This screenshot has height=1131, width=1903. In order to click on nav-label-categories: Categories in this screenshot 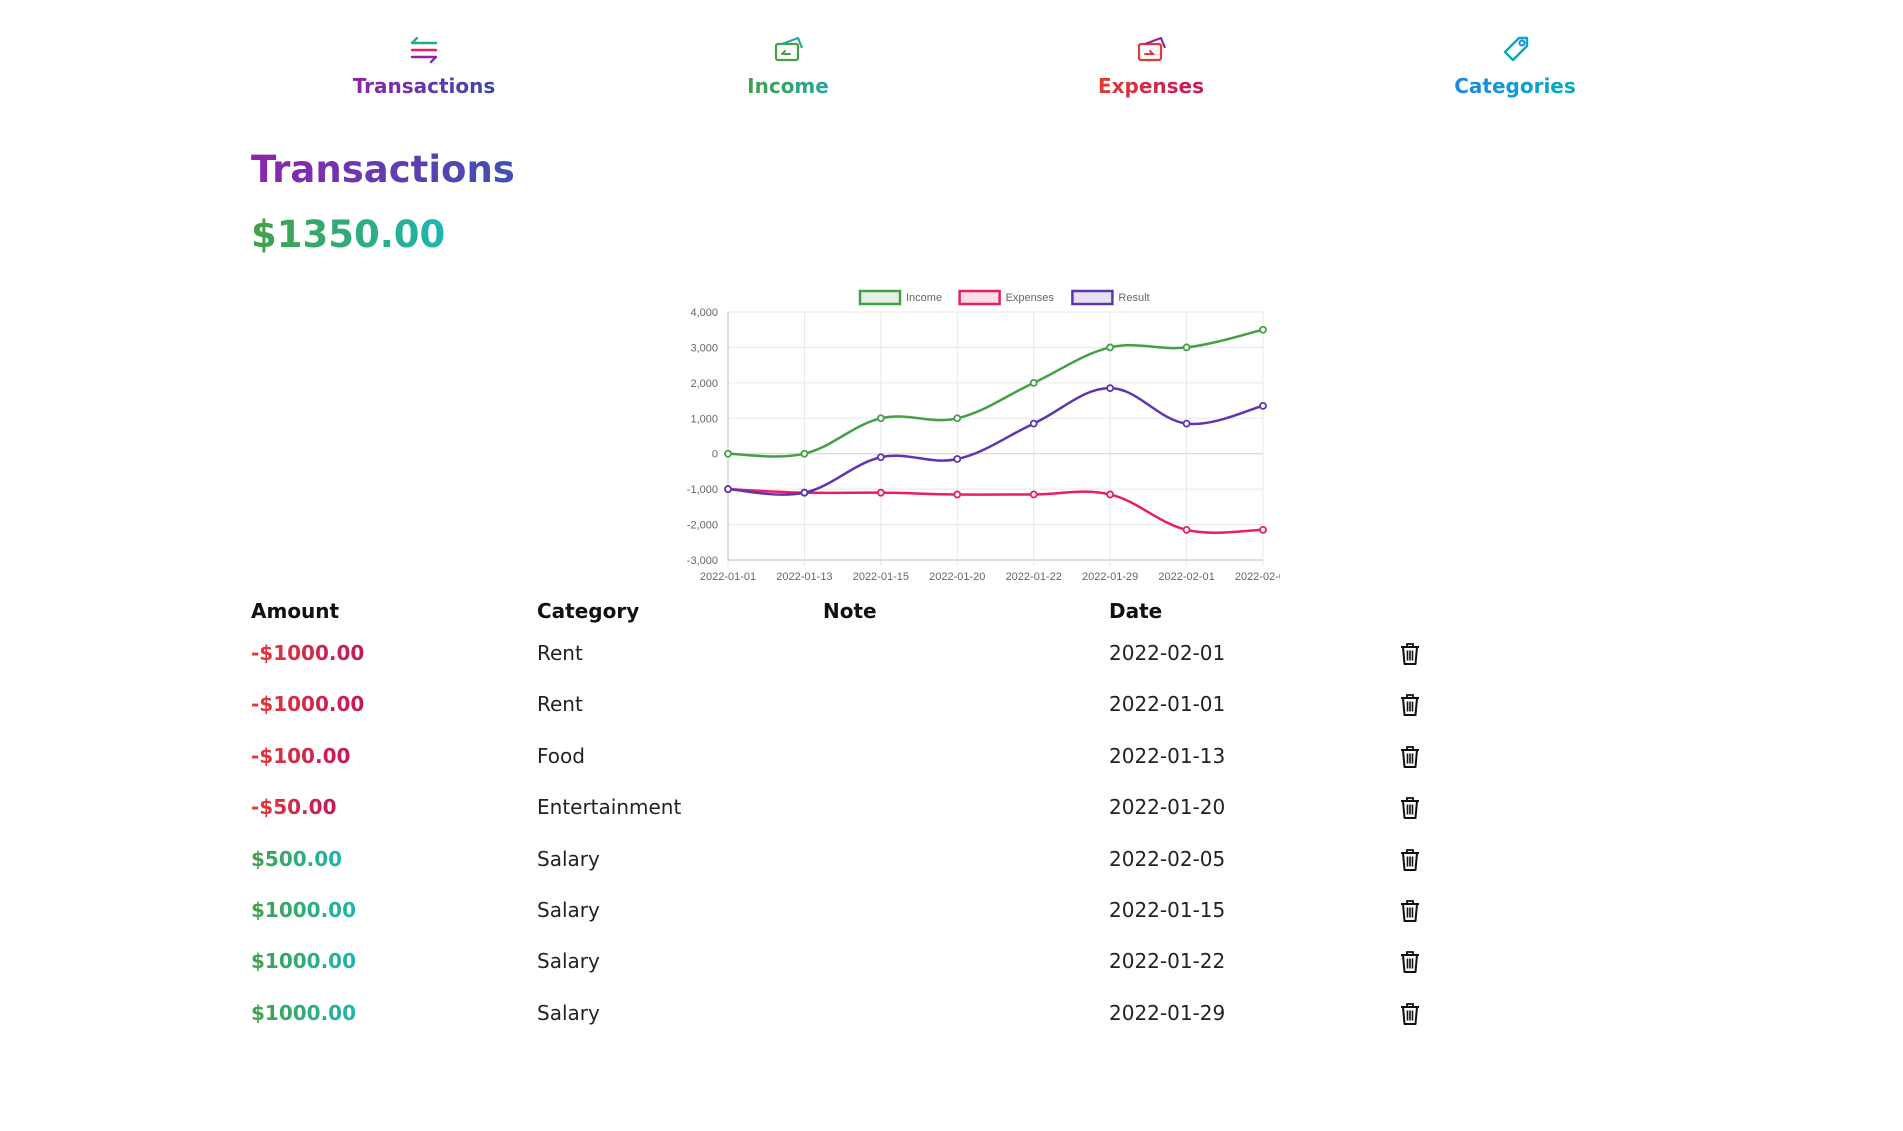, I will do `click(1515, 86)`.